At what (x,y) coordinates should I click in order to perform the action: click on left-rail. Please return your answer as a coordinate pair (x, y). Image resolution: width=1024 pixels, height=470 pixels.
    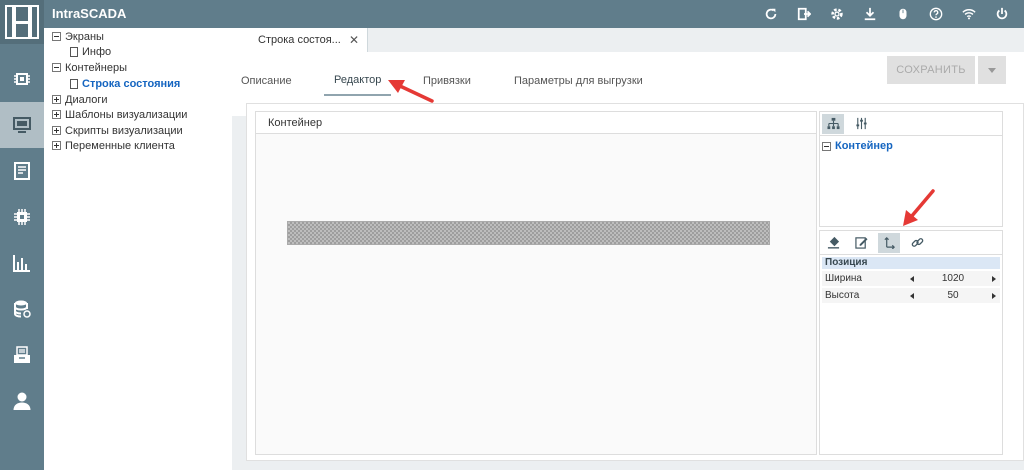
    Looking at the image, I should click on (22, 257).